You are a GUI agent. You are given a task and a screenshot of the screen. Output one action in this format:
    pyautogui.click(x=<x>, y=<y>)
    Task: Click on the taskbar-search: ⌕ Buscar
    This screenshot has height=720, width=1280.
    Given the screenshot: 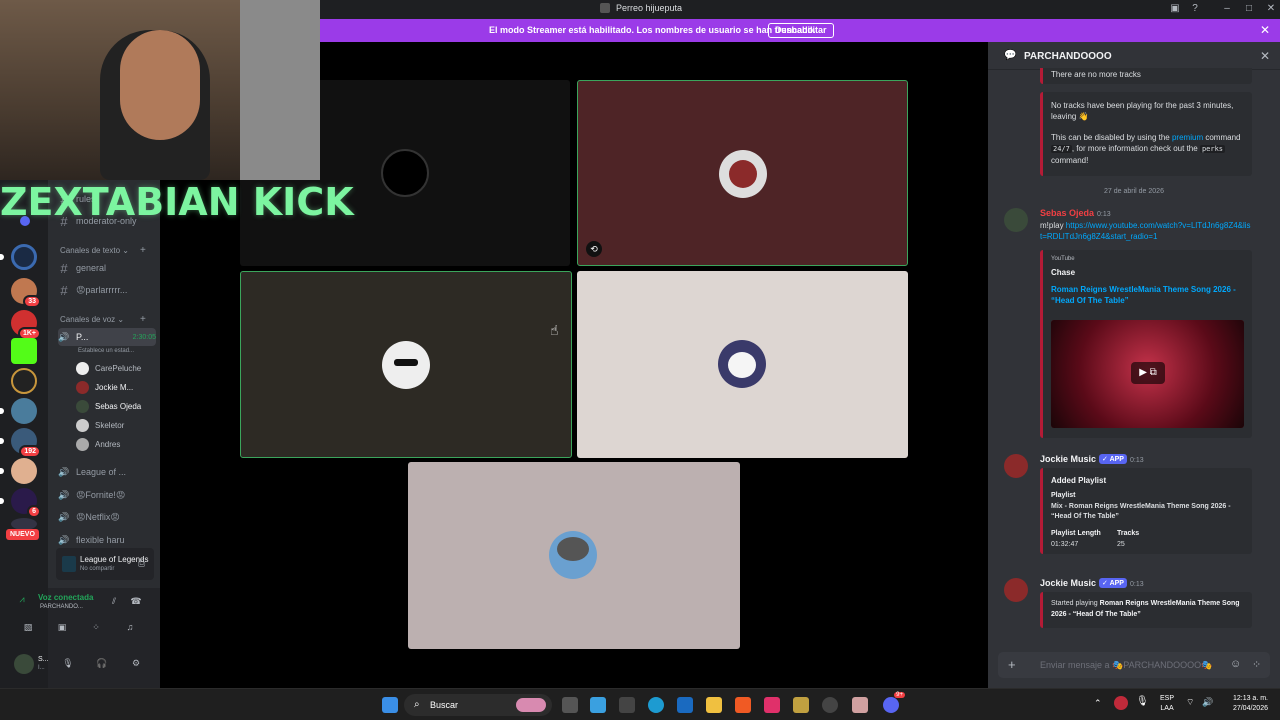 What is the action you would take?
    pyautogui.click(x=478, y=705)
    